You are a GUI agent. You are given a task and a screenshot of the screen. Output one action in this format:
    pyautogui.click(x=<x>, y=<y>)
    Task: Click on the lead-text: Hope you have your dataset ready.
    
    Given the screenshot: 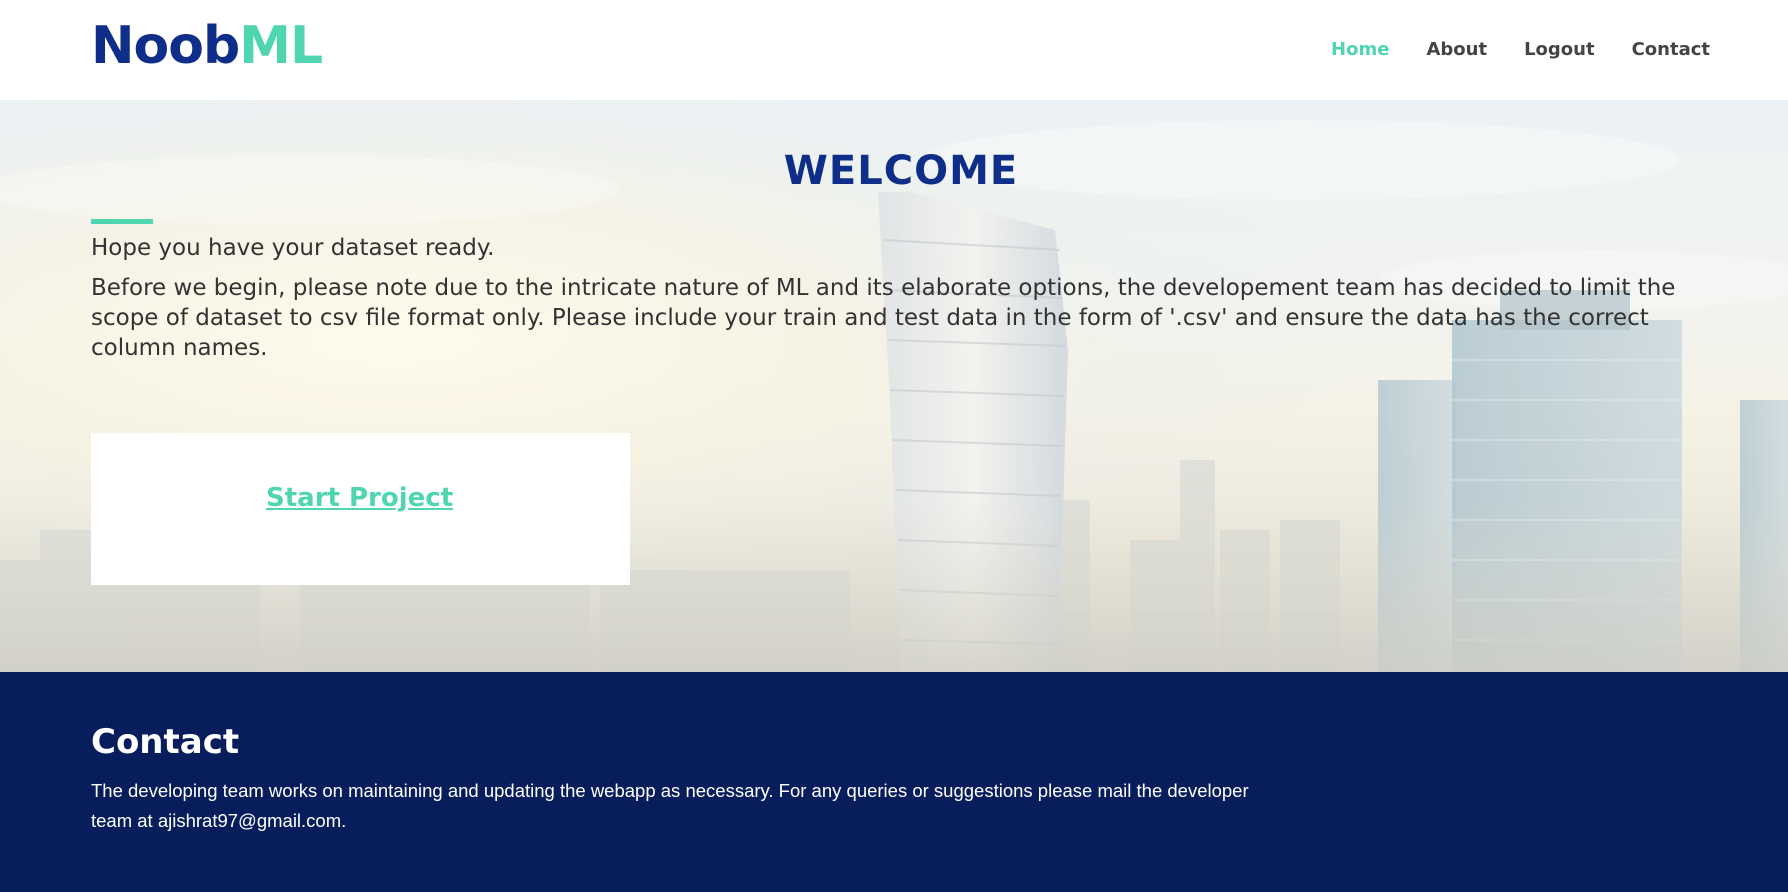 What is the action you would take?
    pyautogui.click(x=293, y=248)
    